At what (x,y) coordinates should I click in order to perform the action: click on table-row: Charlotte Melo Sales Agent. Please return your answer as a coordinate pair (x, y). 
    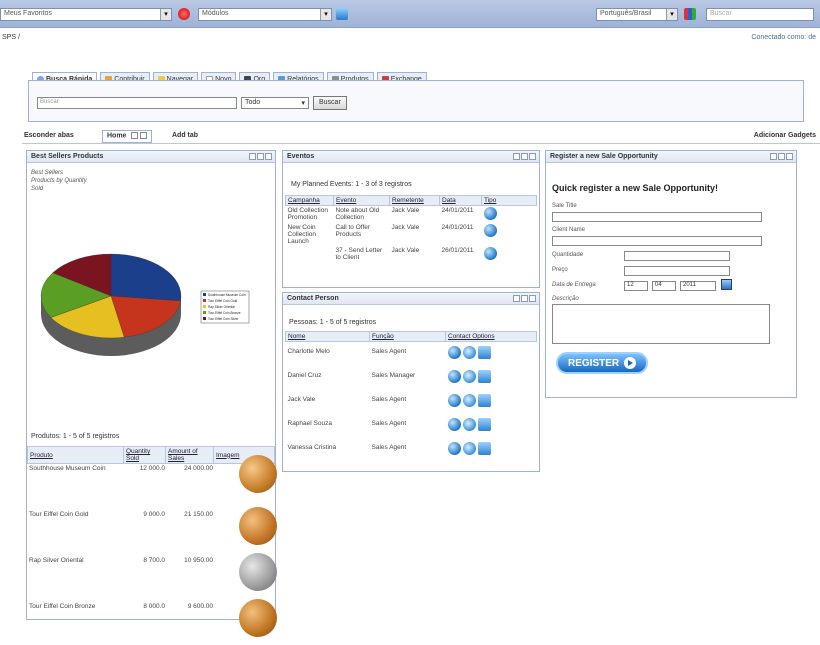
    Looking at the image, I should click on (411, 354).